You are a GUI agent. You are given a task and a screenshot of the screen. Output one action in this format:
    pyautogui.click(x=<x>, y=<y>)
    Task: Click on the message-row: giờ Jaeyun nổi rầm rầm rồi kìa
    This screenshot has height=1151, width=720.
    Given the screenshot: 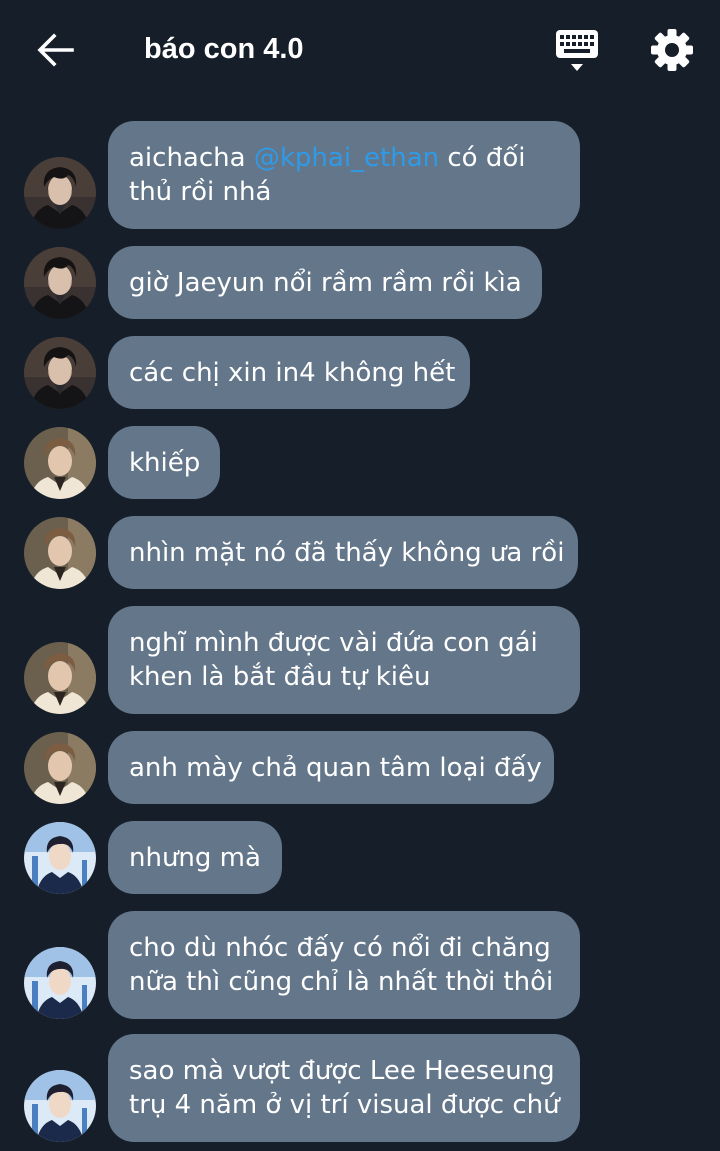 What is the action you would take?
    pyautogui.click(x=360, y=282)
    